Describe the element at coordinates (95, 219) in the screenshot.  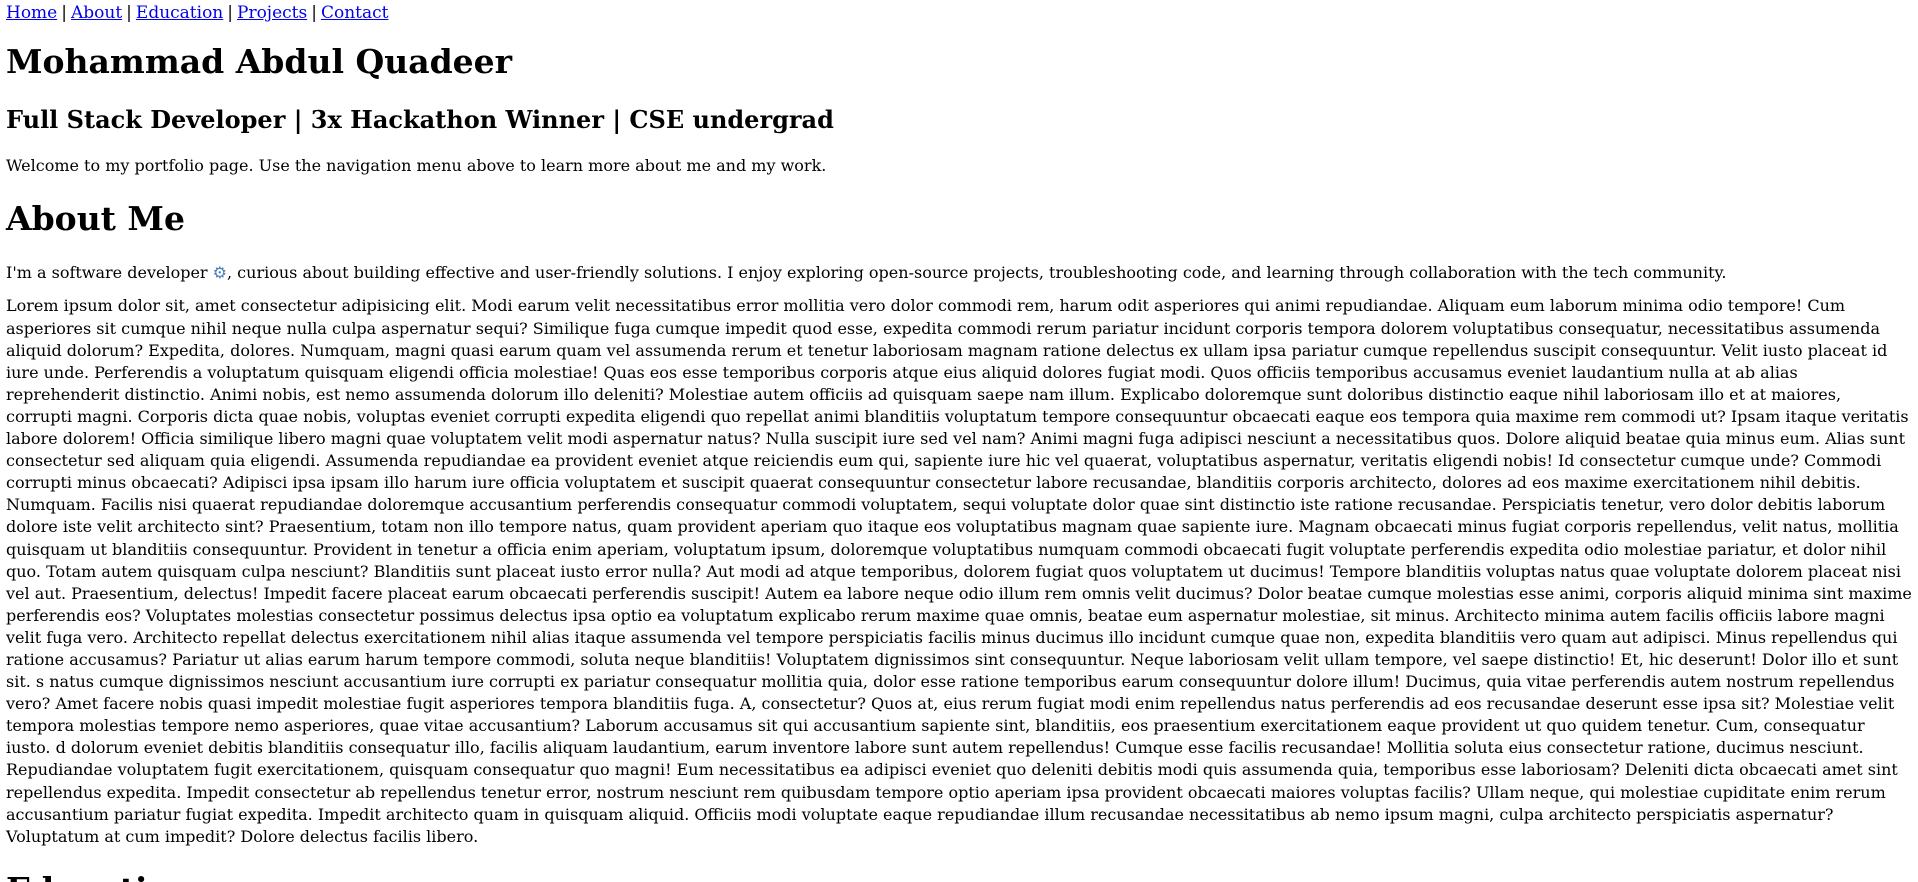
I see `about-heading: About Me` at that location.